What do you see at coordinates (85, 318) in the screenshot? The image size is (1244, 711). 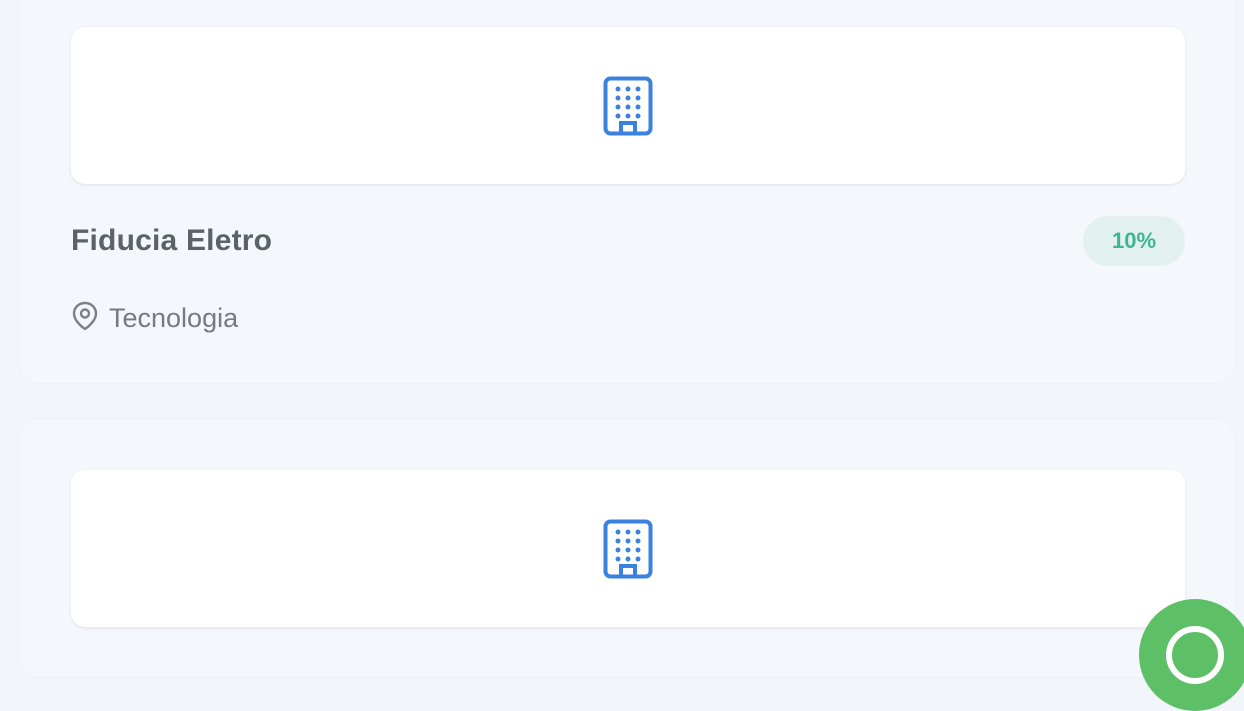 I see `location-pin-icon` at bounding box center [85, 318].